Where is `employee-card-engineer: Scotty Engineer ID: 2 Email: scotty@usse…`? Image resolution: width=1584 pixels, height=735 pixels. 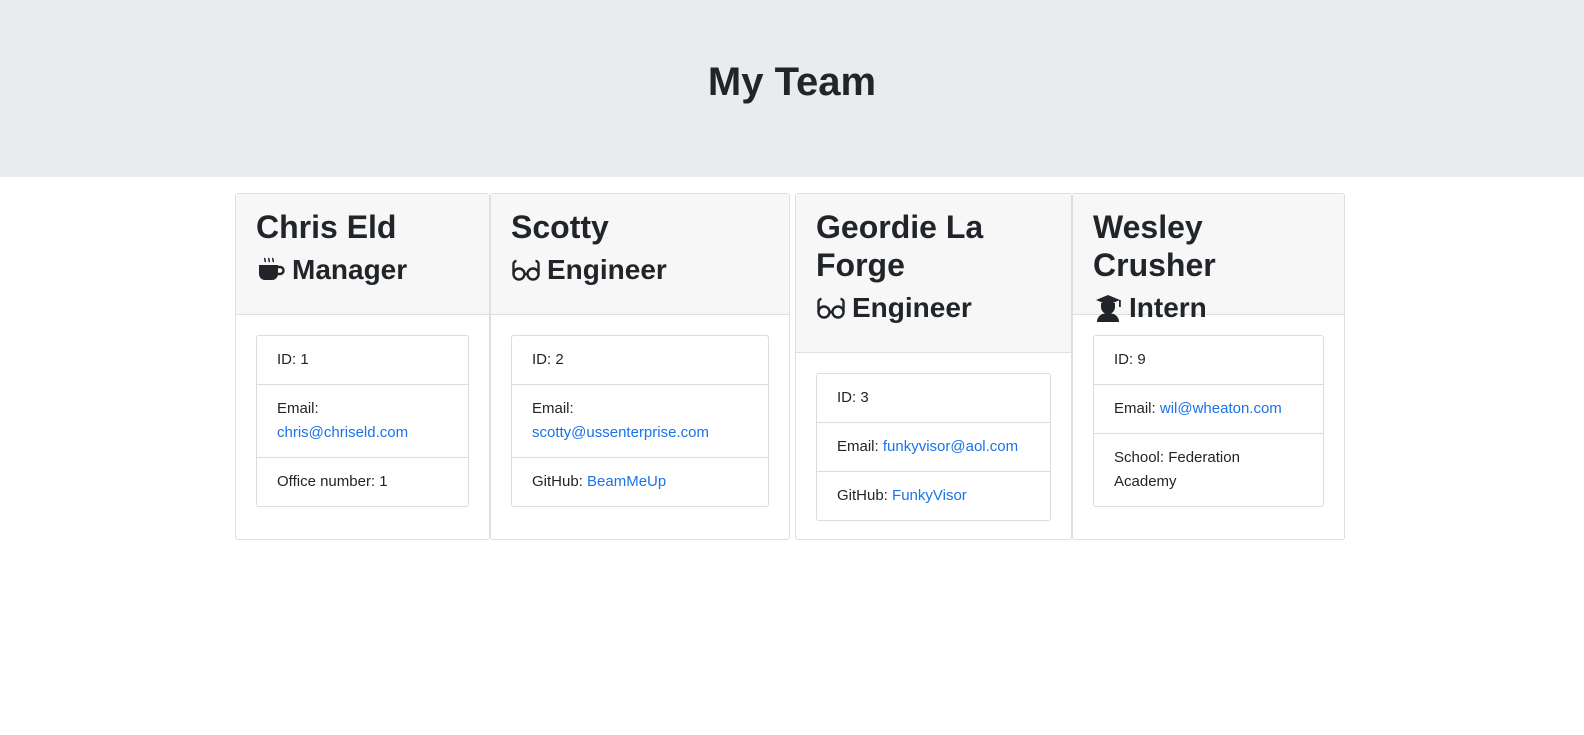 employee-card-engineer: Scotty Engineer ID: 2 Email: scotty@usse… is located at coordinates (640, 366).